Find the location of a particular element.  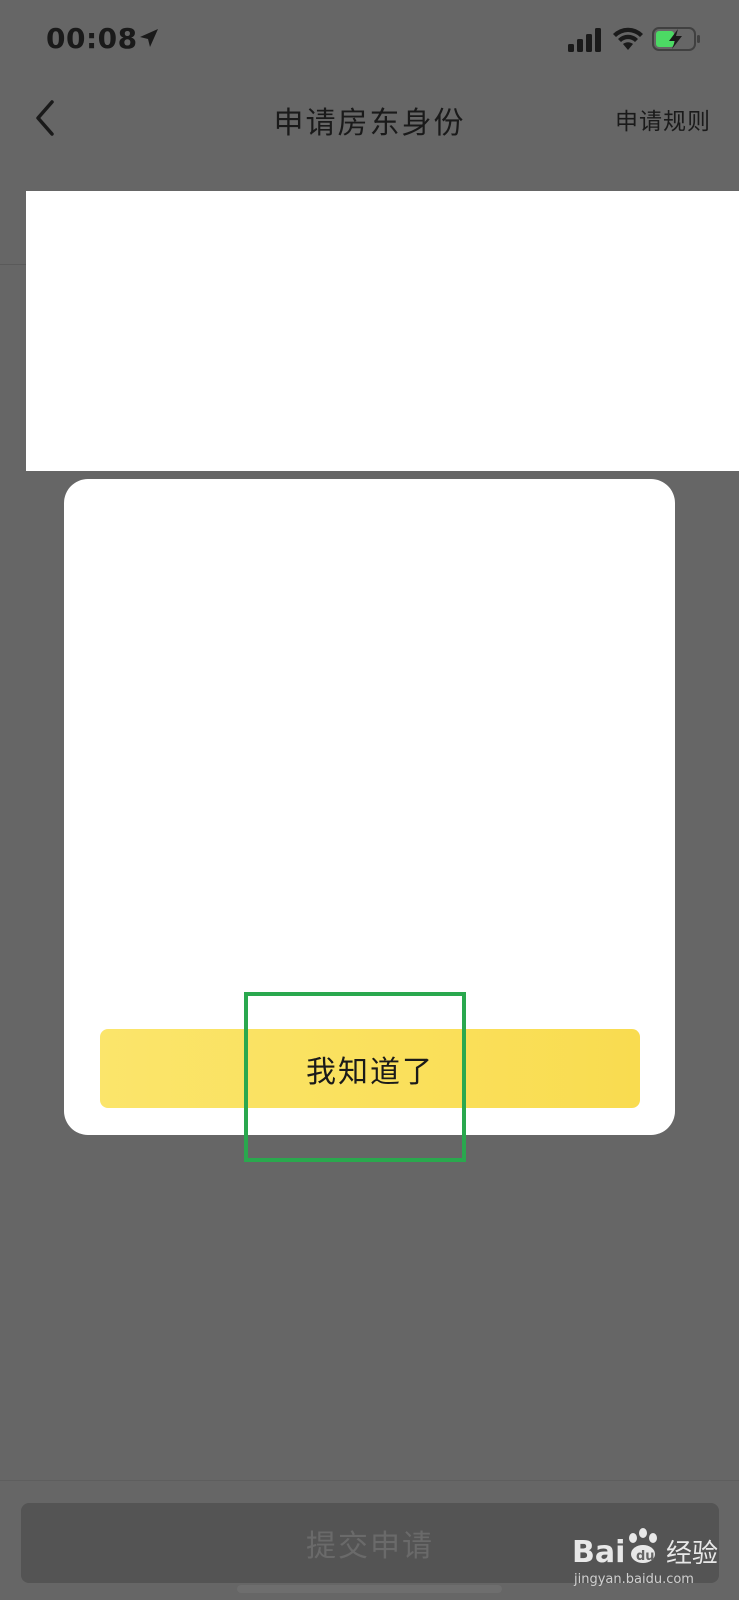

baidu-jingyan-watermark: Bai du 经验 is located at coordinates (645, 1549).